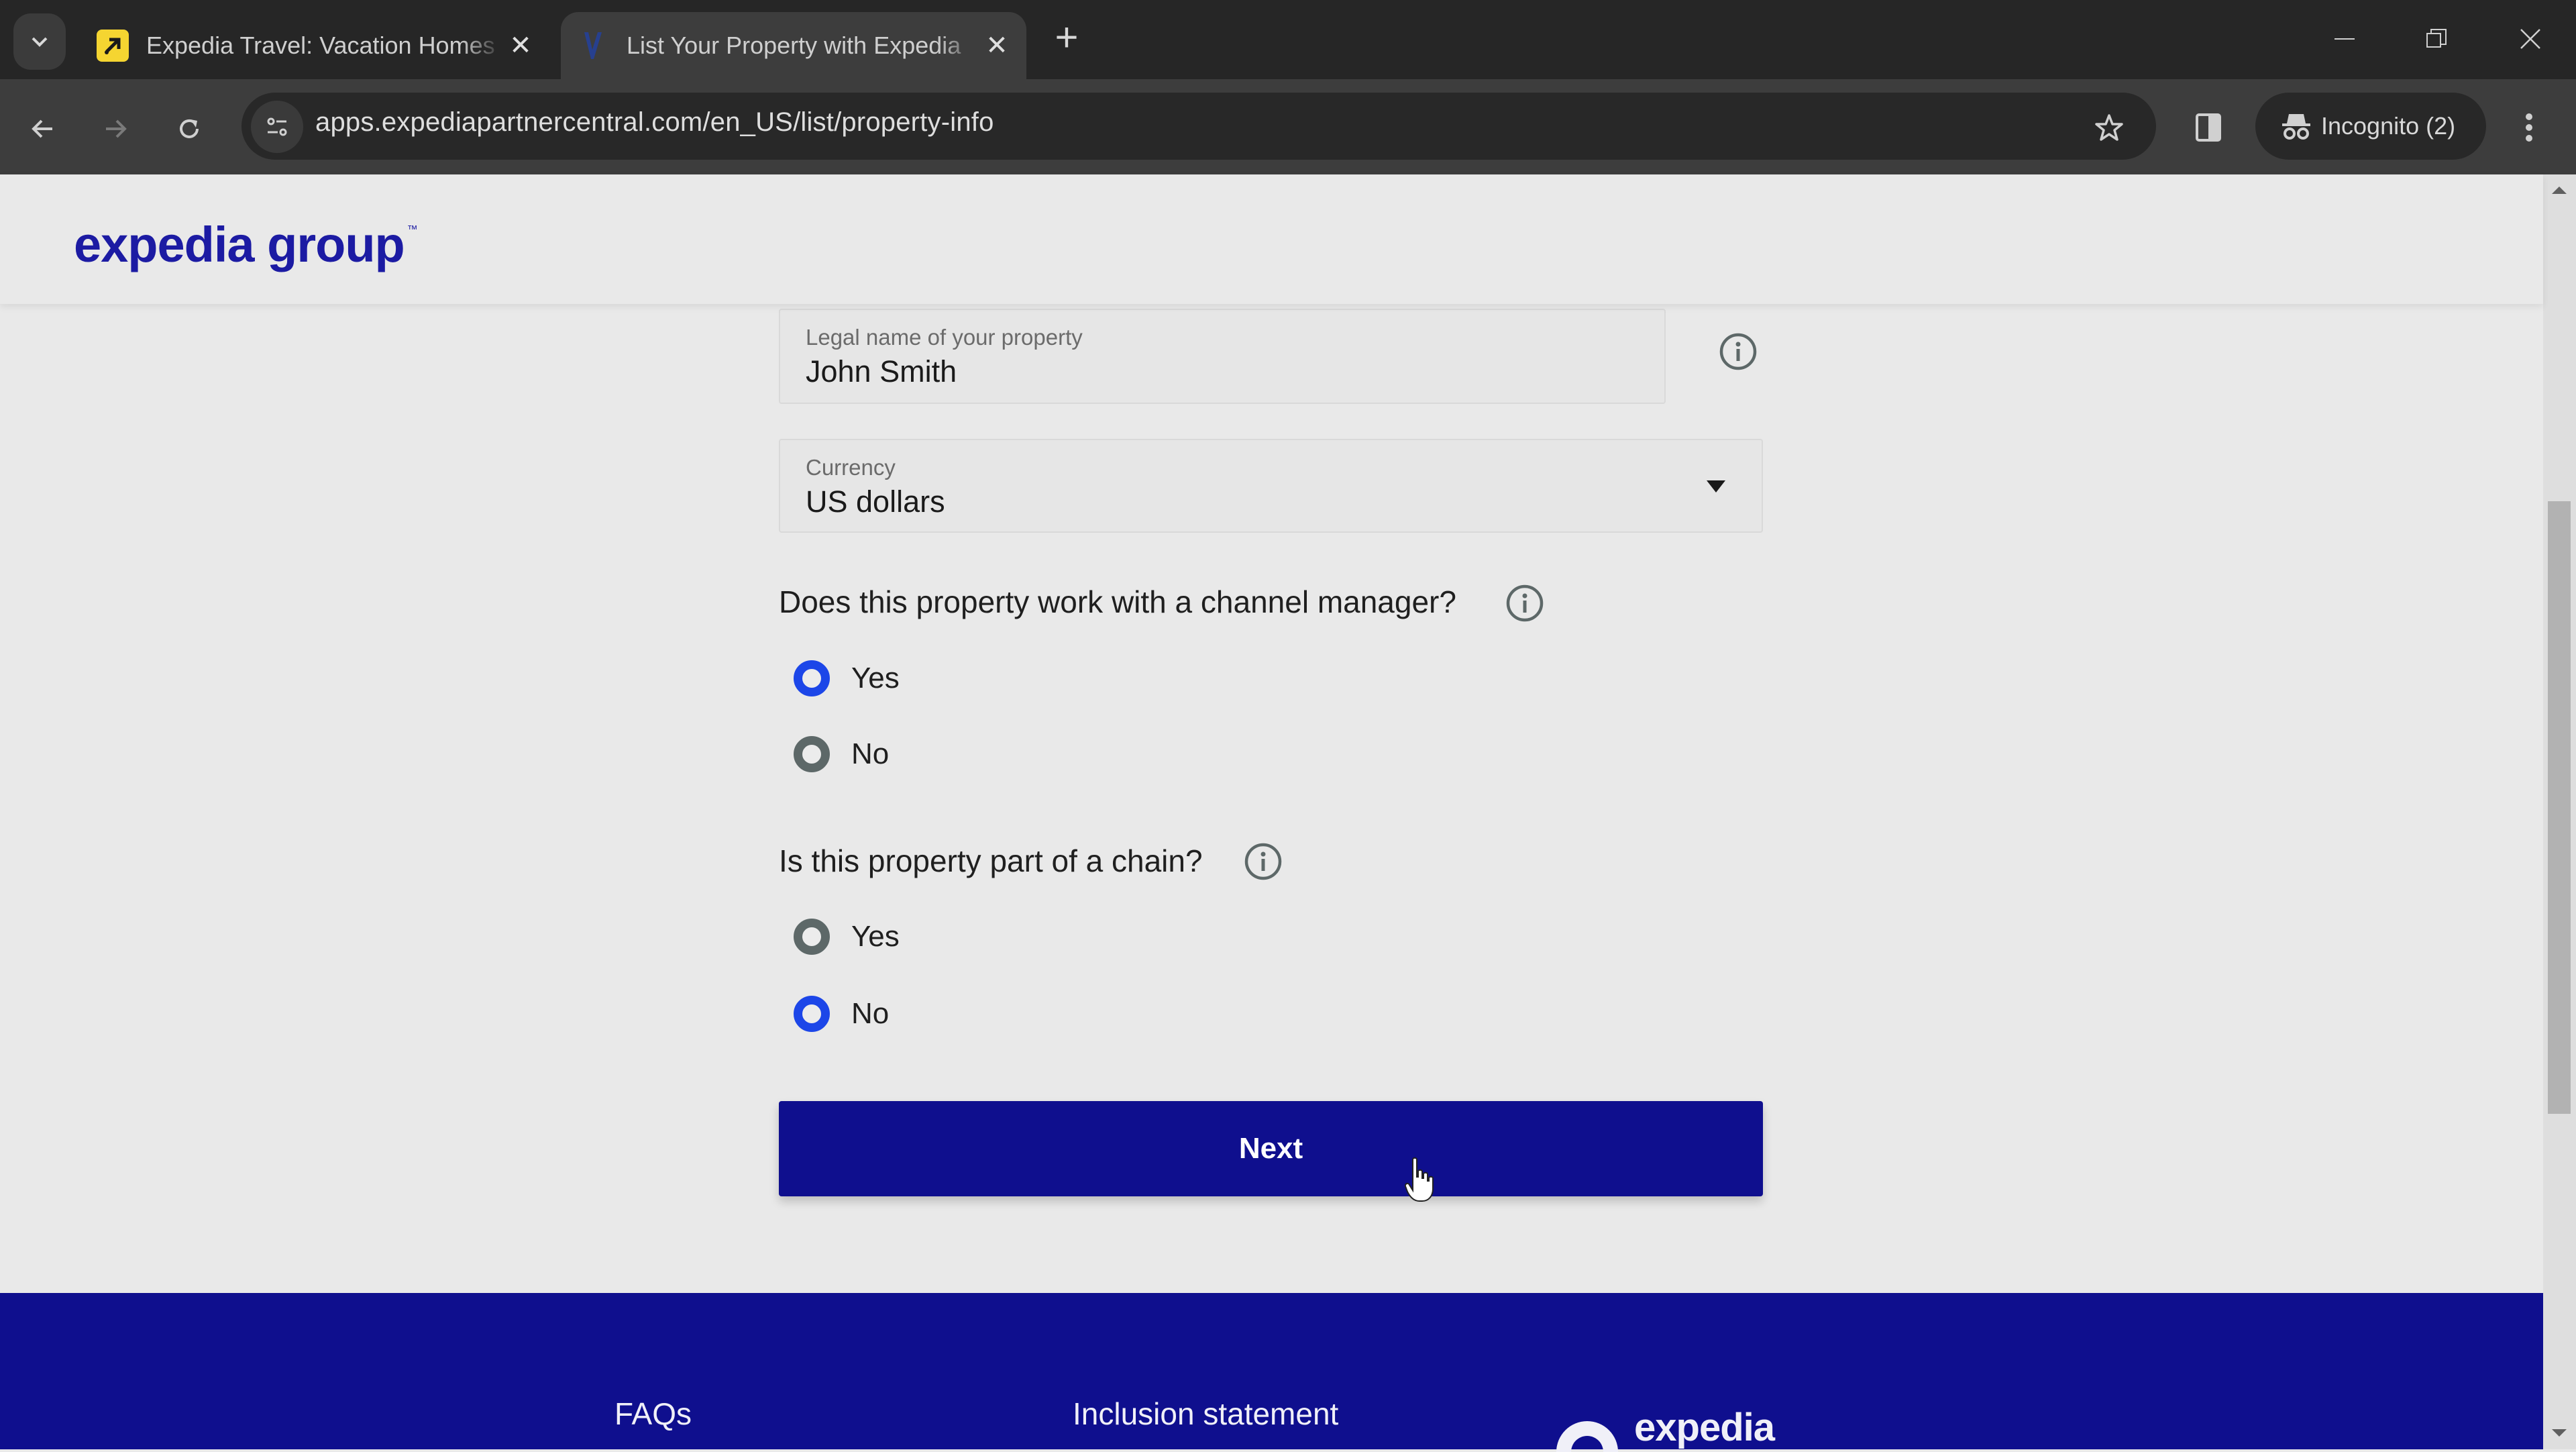 The image size is (2576, 1452). What do you see at coordinates (593, 46) in the screenshot?
I see `expedia-group-icon` at bounding box center [593, 46].